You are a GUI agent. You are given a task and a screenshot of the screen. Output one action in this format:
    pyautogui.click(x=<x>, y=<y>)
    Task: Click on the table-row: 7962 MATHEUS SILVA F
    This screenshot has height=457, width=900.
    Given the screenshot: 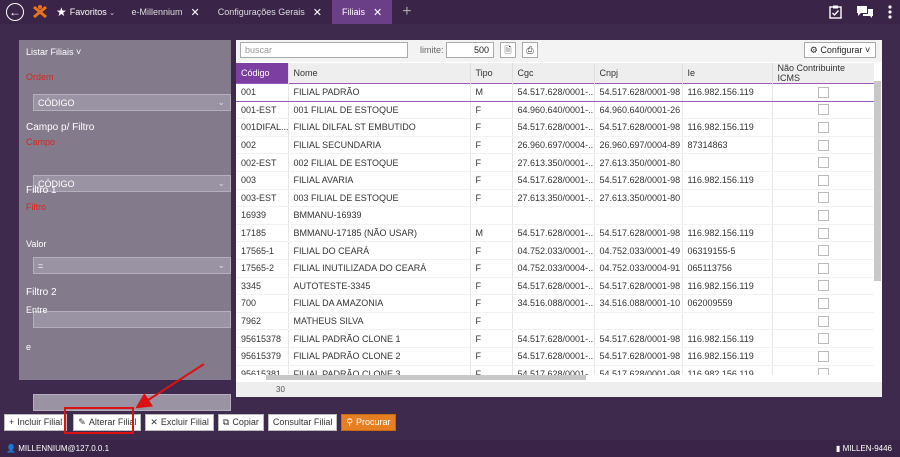 What is the action you would take?
    pyautogui.click(x=555, y=321)
    